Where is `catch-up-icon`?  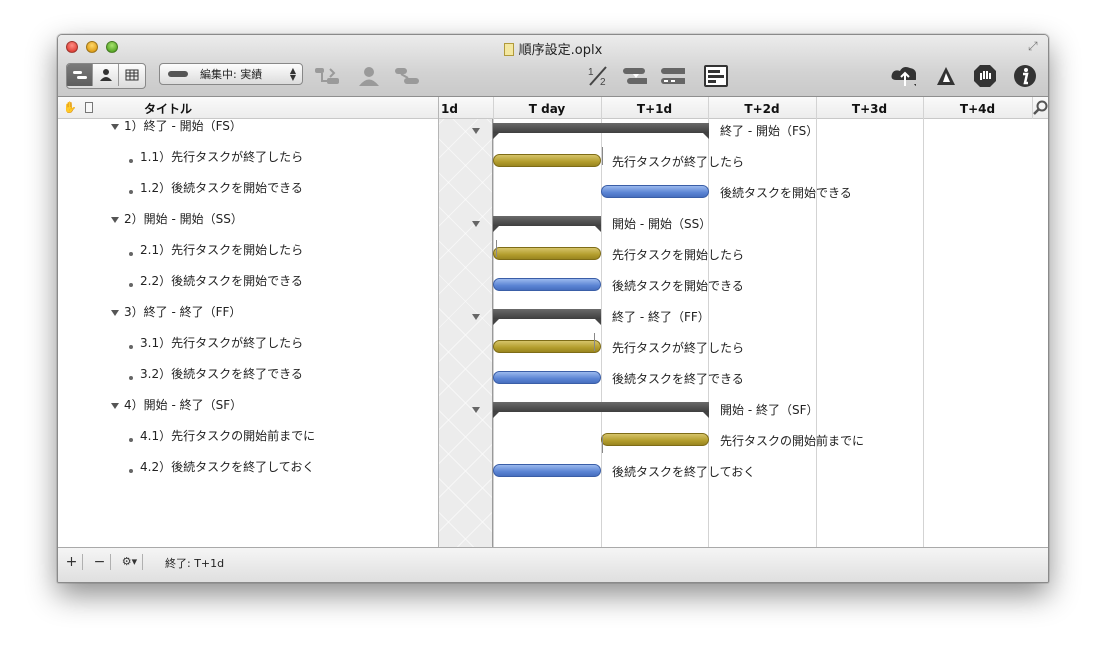
catch-up-icon is located at coordinates (672, 76).